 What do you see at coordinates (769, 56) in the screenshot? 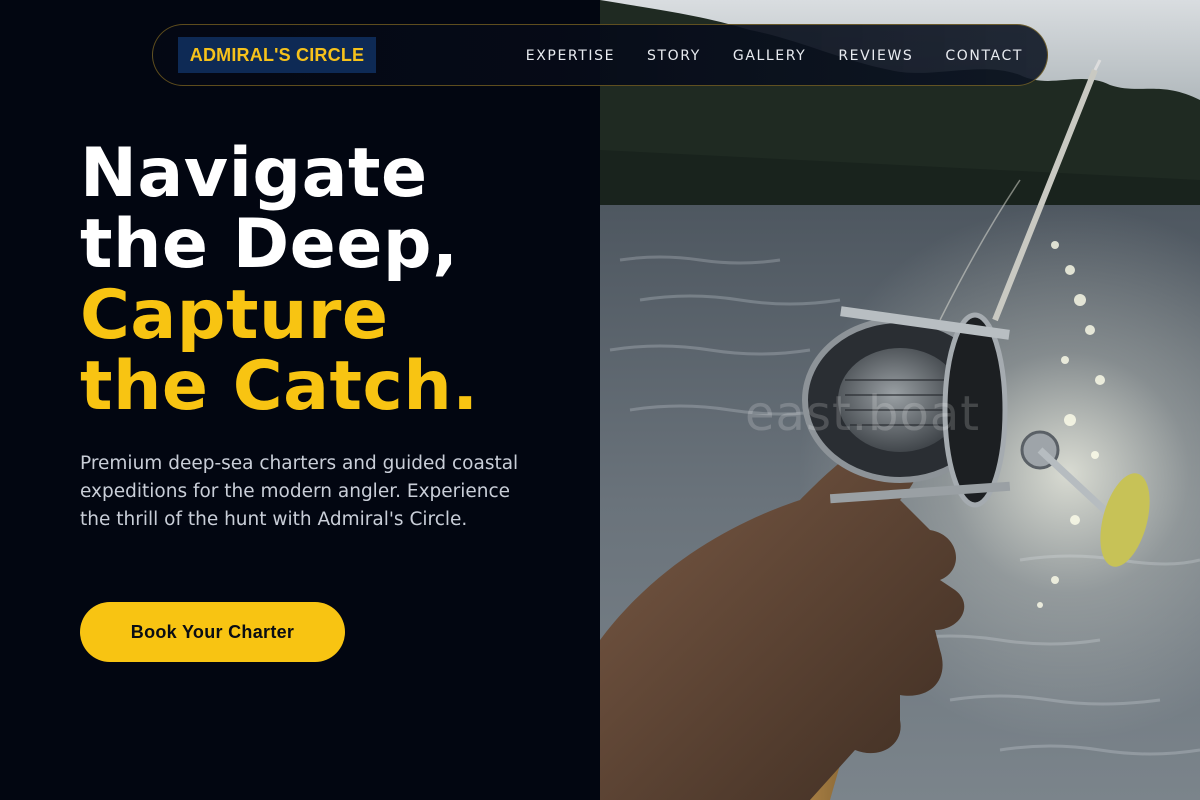
I see `nav-link-gallery: GALLERY` at bounding box center [769, 56].